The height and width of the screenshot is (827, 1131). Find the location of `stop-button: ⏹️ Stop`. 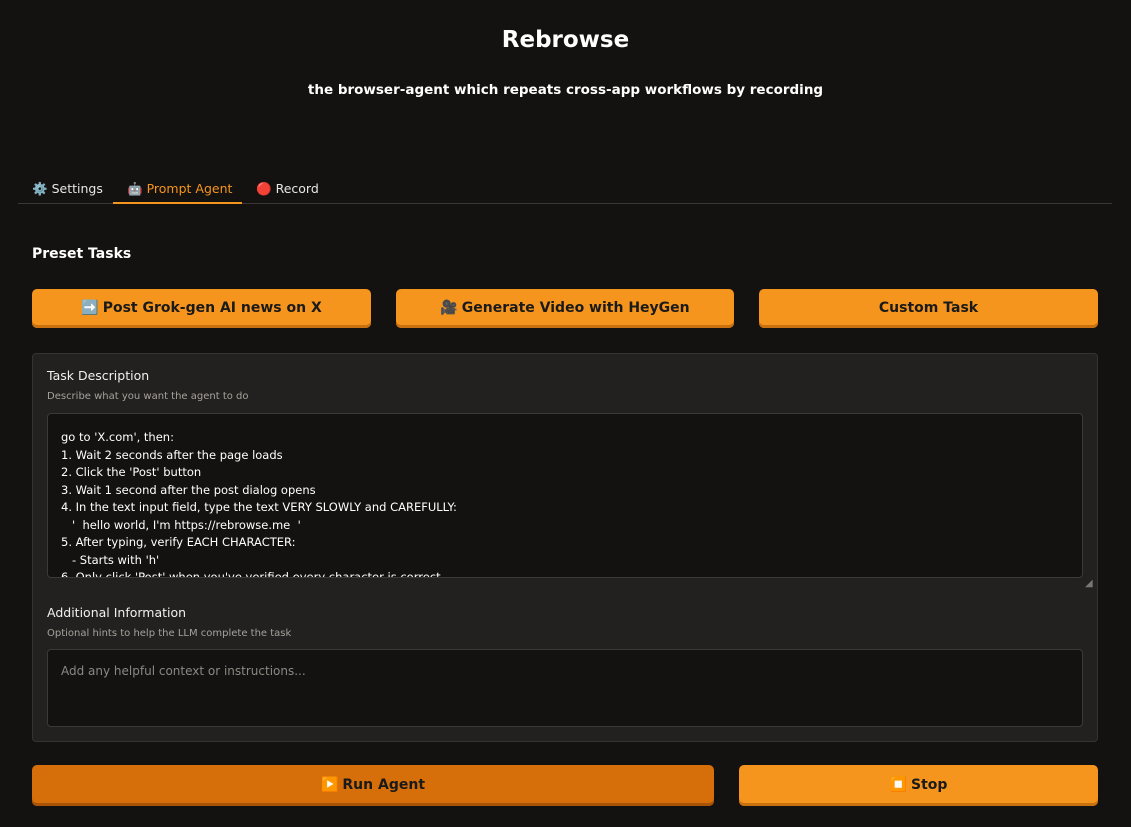

stop-button: ⏹️ Stop is located at coordinates (918, 785).